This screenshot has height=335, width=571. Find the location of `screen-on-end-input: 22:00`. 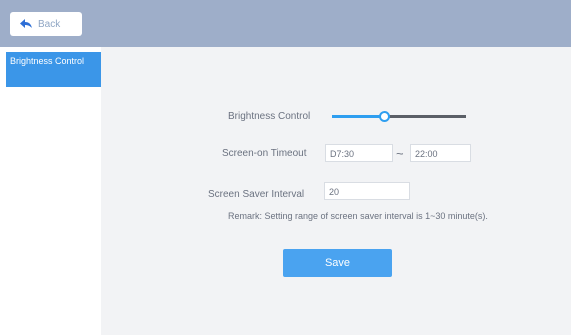

screen-on-end-input: 22:00 is located at coordinates (440, 153).